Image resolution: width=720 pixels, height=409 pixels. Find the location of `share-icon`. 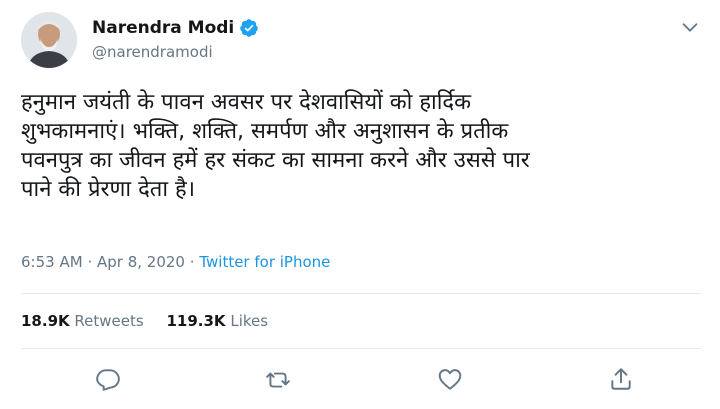

share-icon is located at coordinates (621, 379).